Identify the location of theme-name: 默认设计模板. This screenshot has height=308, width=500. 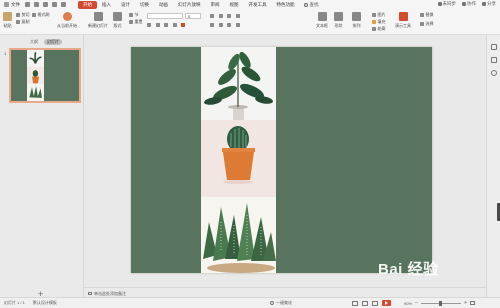
(45, 303).